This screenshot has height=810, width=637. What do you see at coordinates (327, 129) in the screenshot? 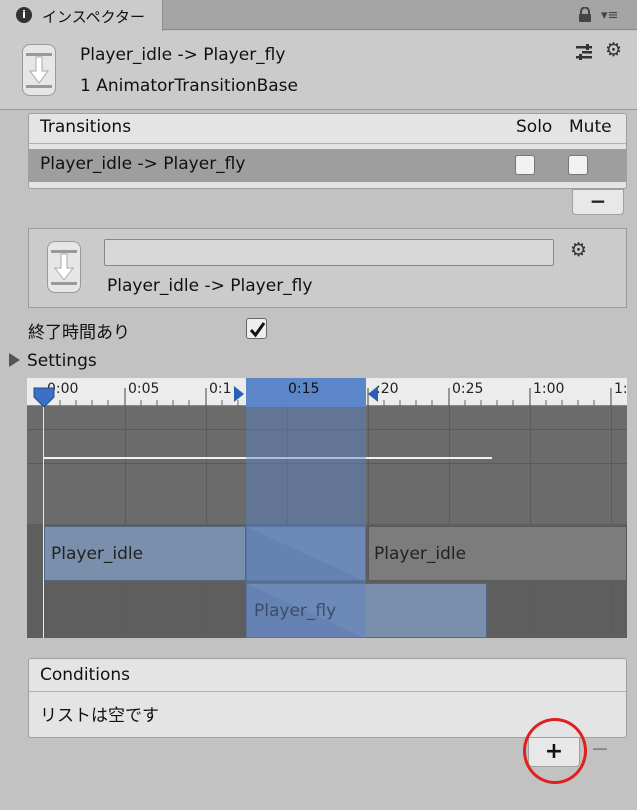
I see `transitions-list-header: Transitions Solo Mute` at bounding box center [327, 129].